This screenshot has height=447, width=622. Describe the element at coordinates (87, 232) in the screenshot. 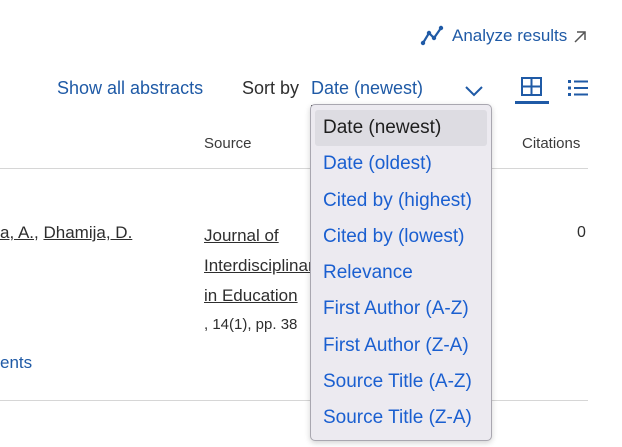

I see `author-link: Dhamija, D.` at that location.